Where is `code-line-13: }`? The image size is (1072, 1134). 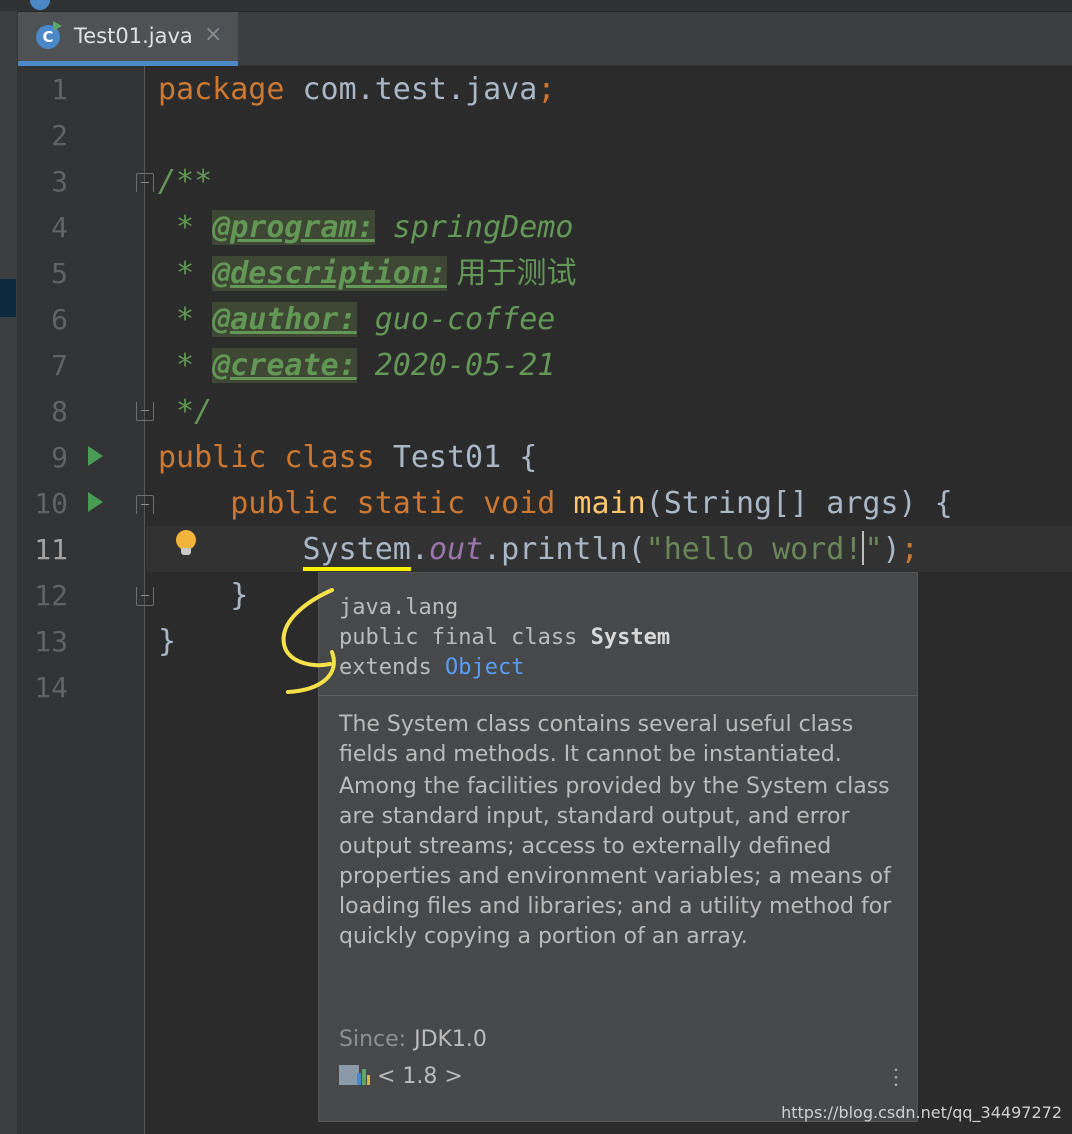
code-line-13: } is located at coordinates (167, 642).